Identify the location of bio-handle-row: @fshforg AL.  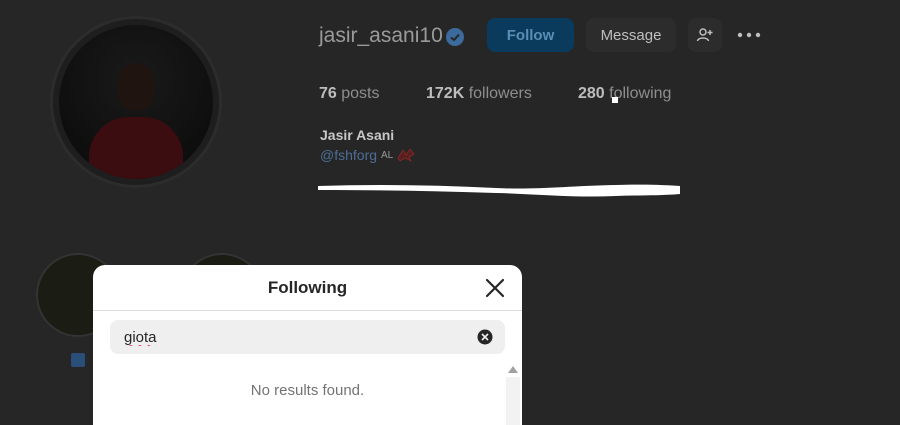
(367, 155).